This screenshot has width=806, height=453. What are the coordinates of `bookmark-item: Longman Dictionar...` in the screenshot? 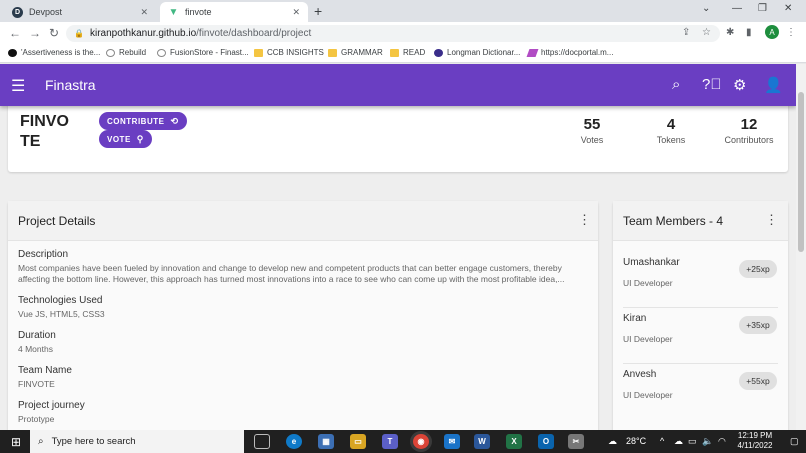 It's located at (477, 52).